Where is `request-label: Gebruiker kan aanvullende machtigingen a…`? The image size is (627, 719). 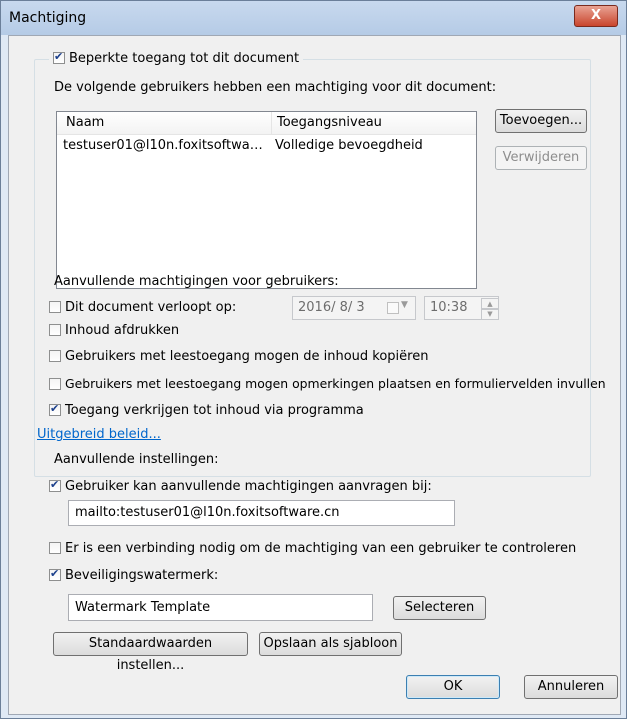
request-label: Gebruiker kan aanvullende machtigingen a… is located at coordinates (248, 486).